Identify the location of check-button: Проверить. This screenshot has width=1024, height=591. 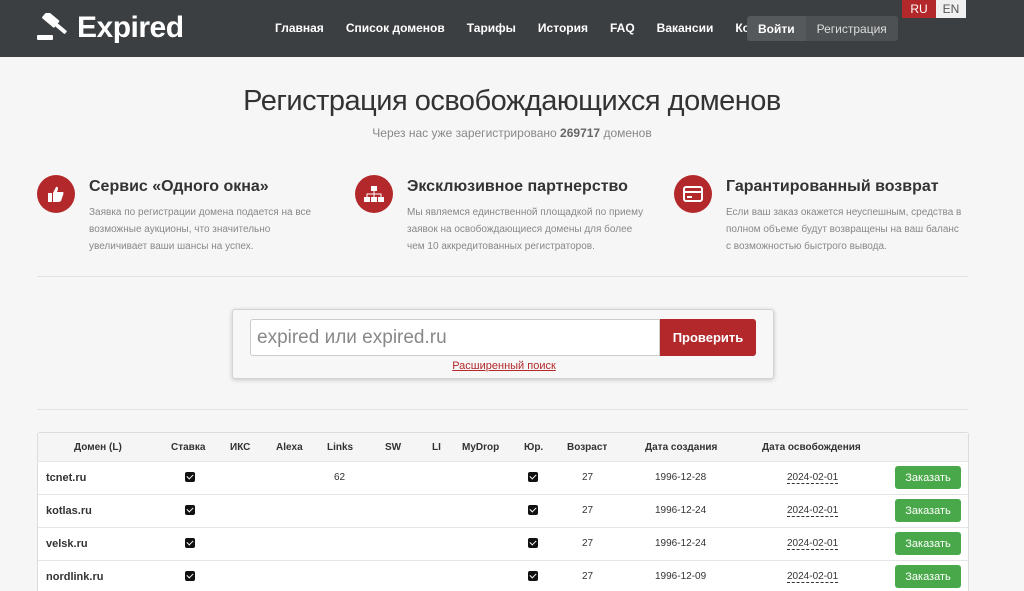
(708, 337).